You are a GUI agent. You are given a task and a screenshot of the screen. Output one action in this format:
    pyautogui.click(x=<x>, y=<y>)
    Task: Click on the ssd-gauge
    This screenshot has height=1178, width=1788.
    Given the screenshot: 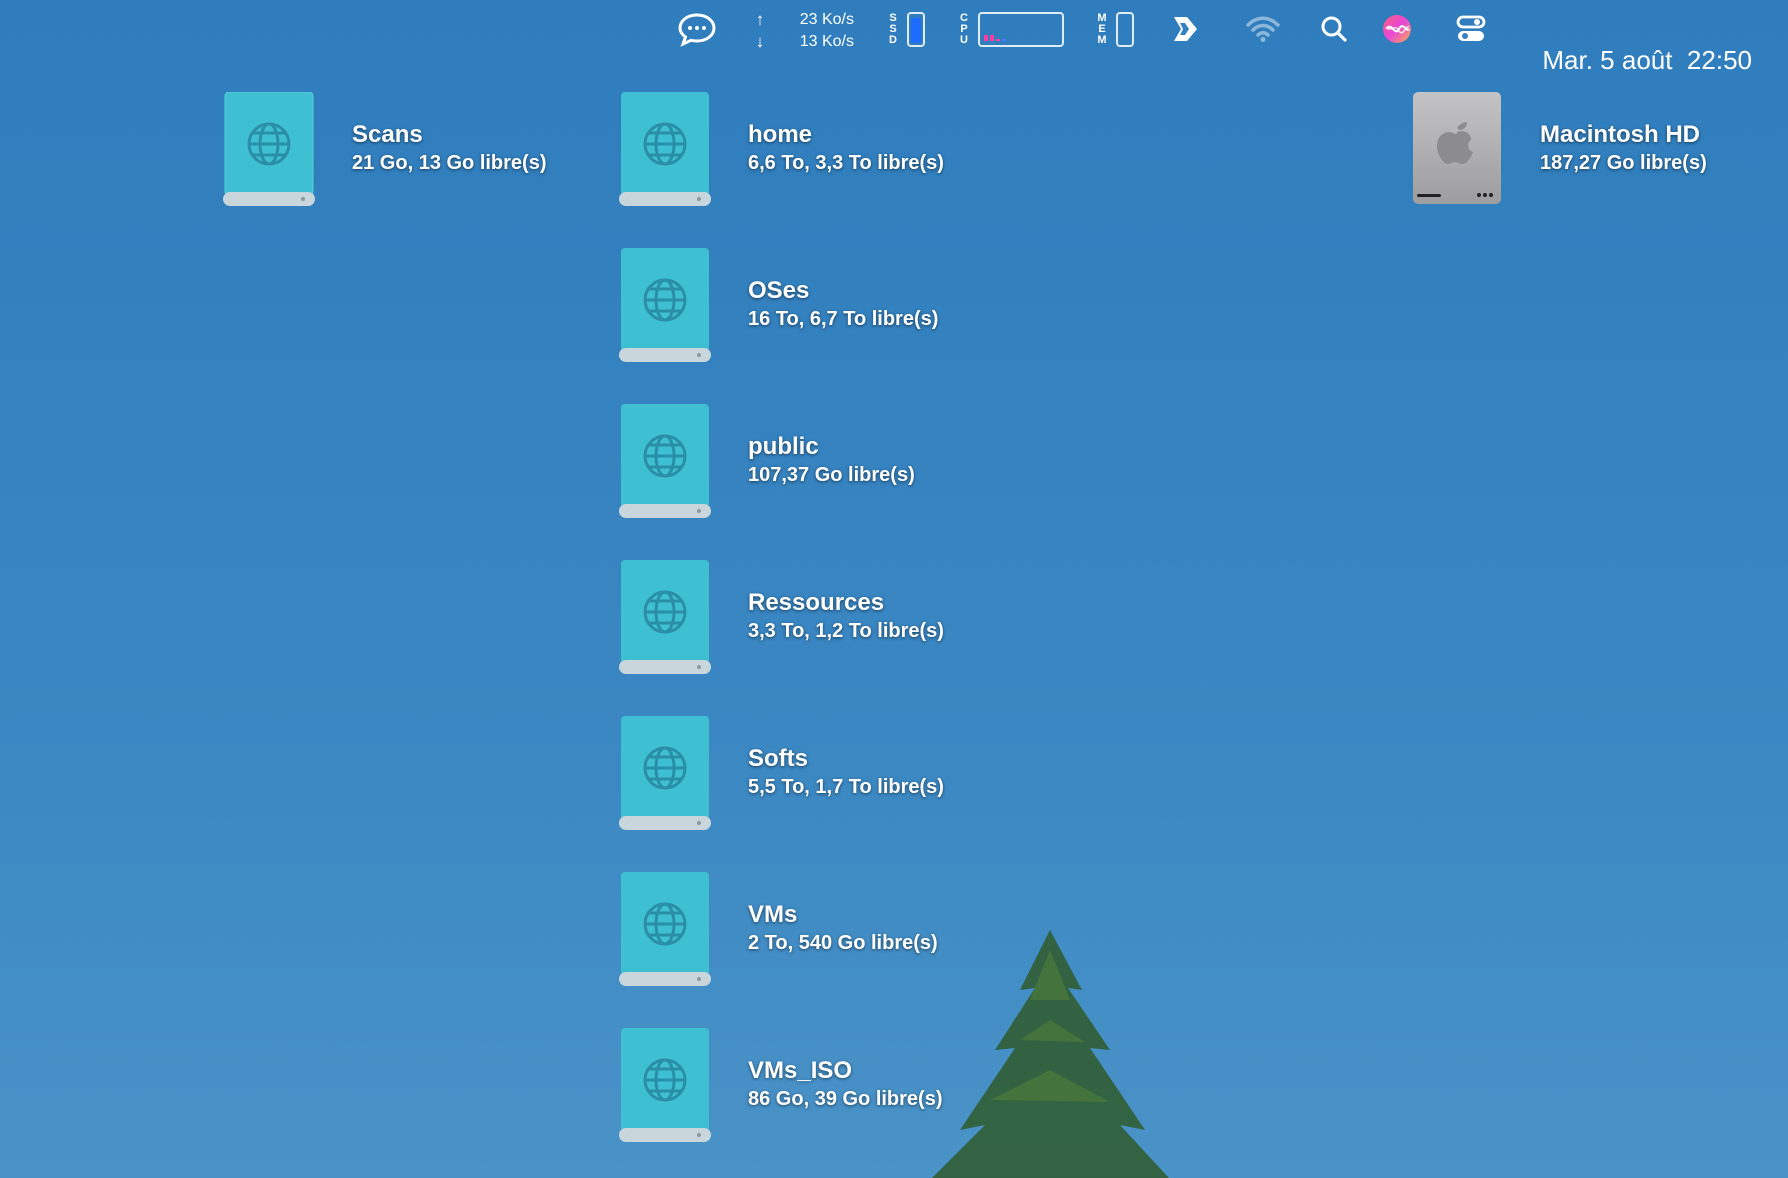 What is the action you would take?
    pyautogui.click(x=916, y=29)
    